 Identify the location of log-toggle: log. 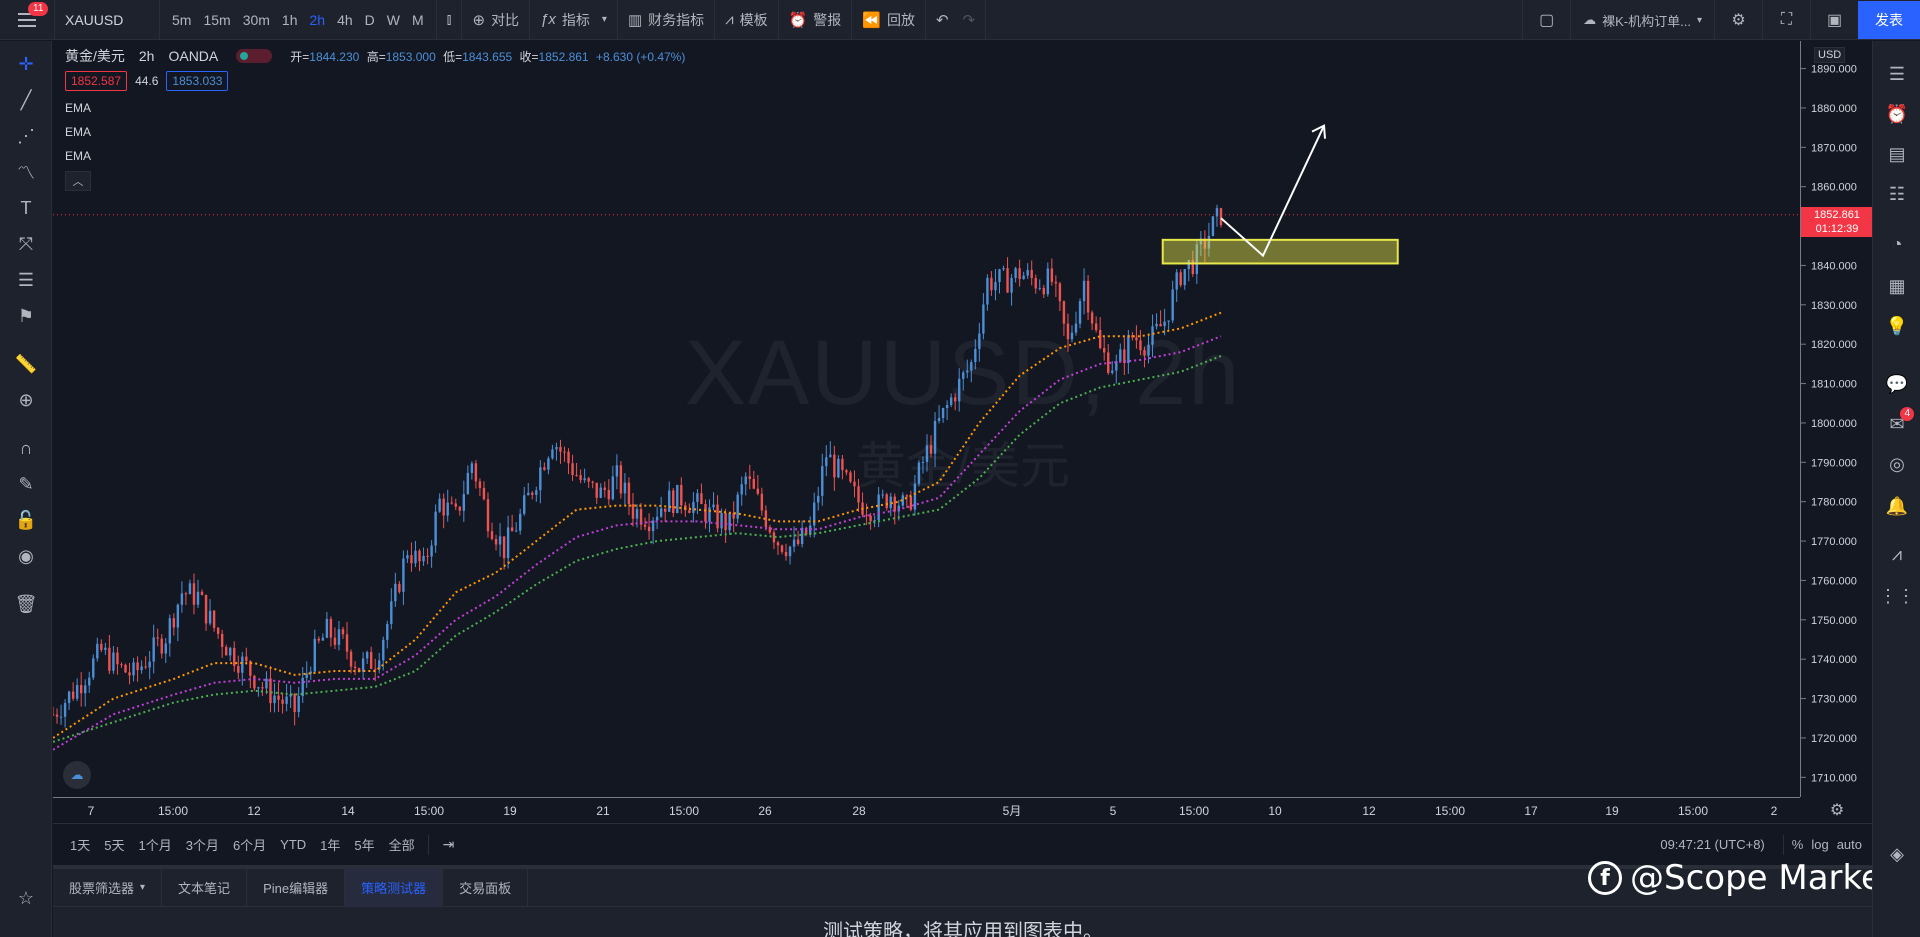
(1819, 844).